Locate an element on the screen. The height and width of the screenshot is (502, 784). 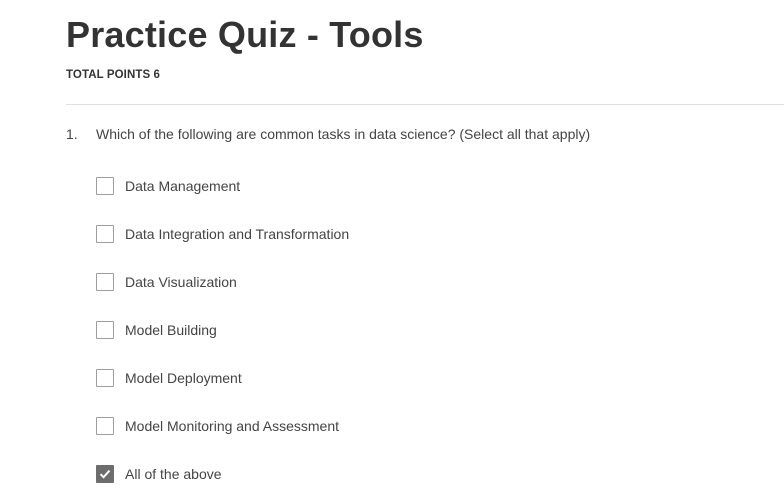
option-label: Model Monitoring and Assessment is located at coordinates (232, 426).